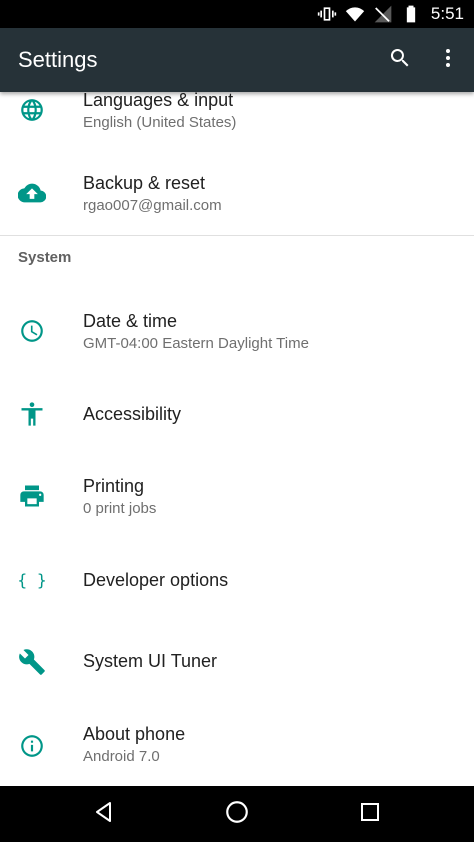  I want to click on home-button, so click(237, 814).